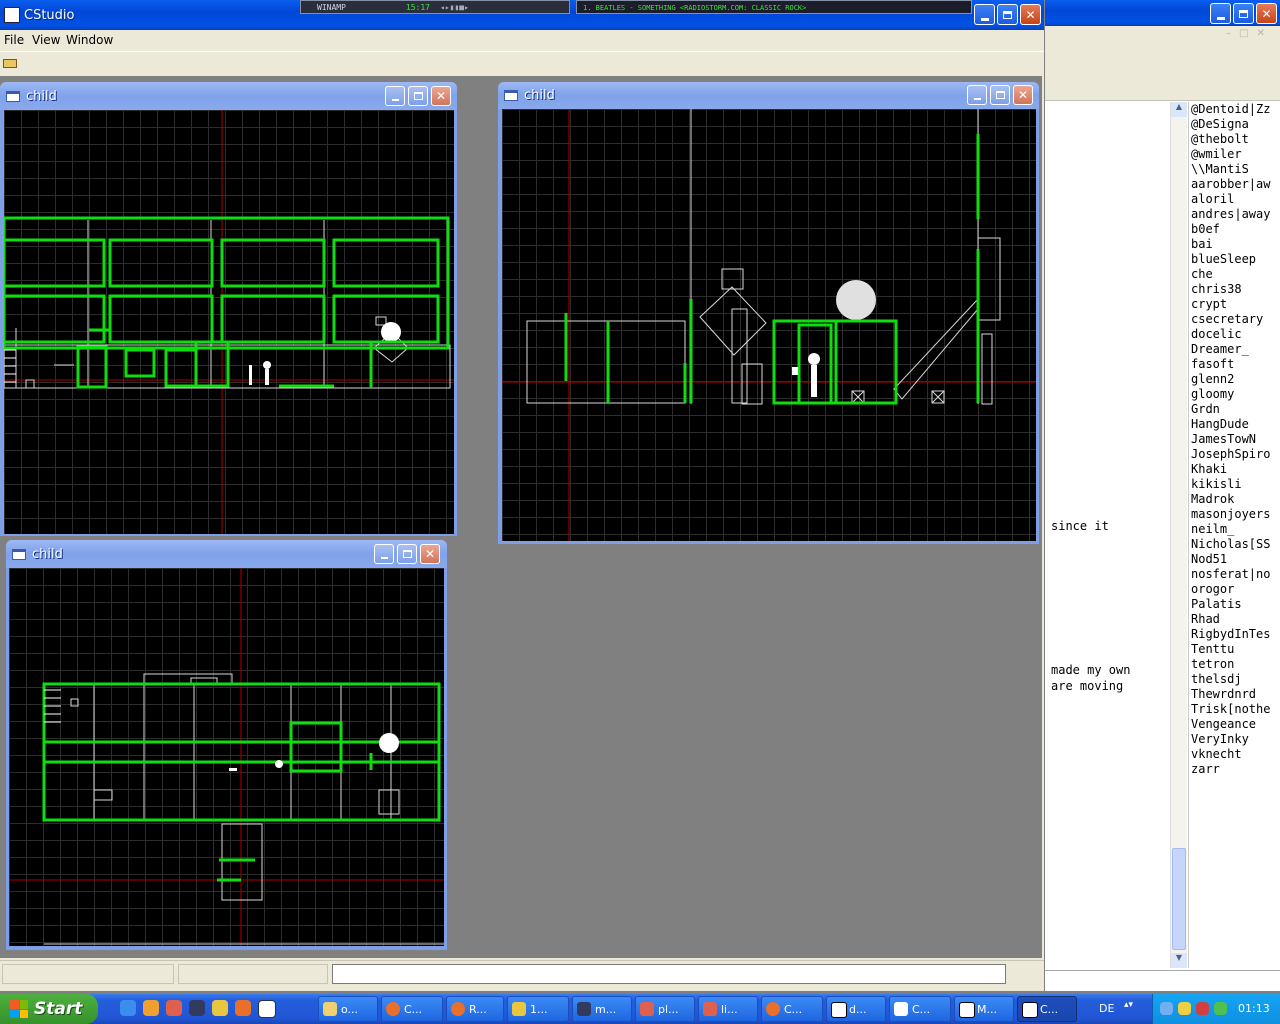 The image size is (1280, 1024). Describe the element at coordinates (1235, 274) in the screenshot. I see `nick-list-item: che` at that location.